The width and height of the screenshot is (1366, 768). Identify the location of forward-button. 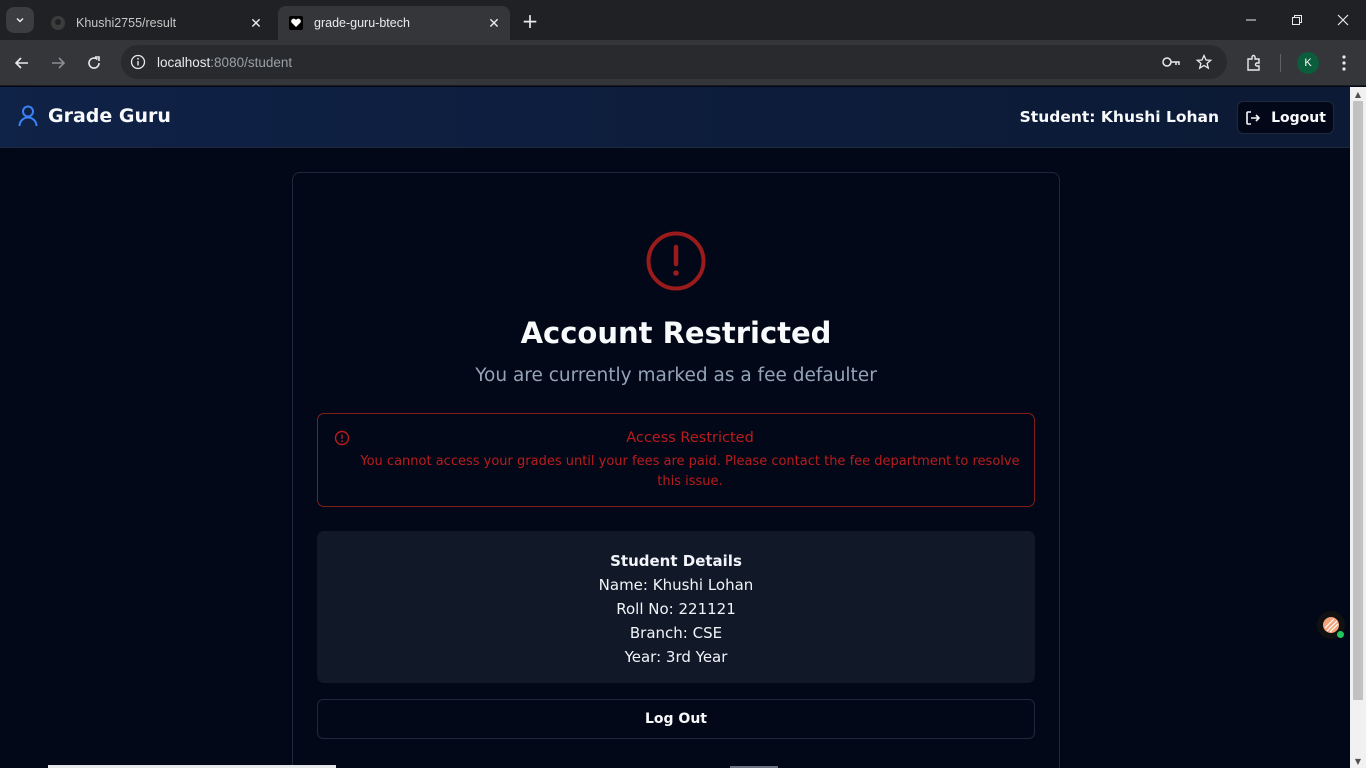
(58, 63).